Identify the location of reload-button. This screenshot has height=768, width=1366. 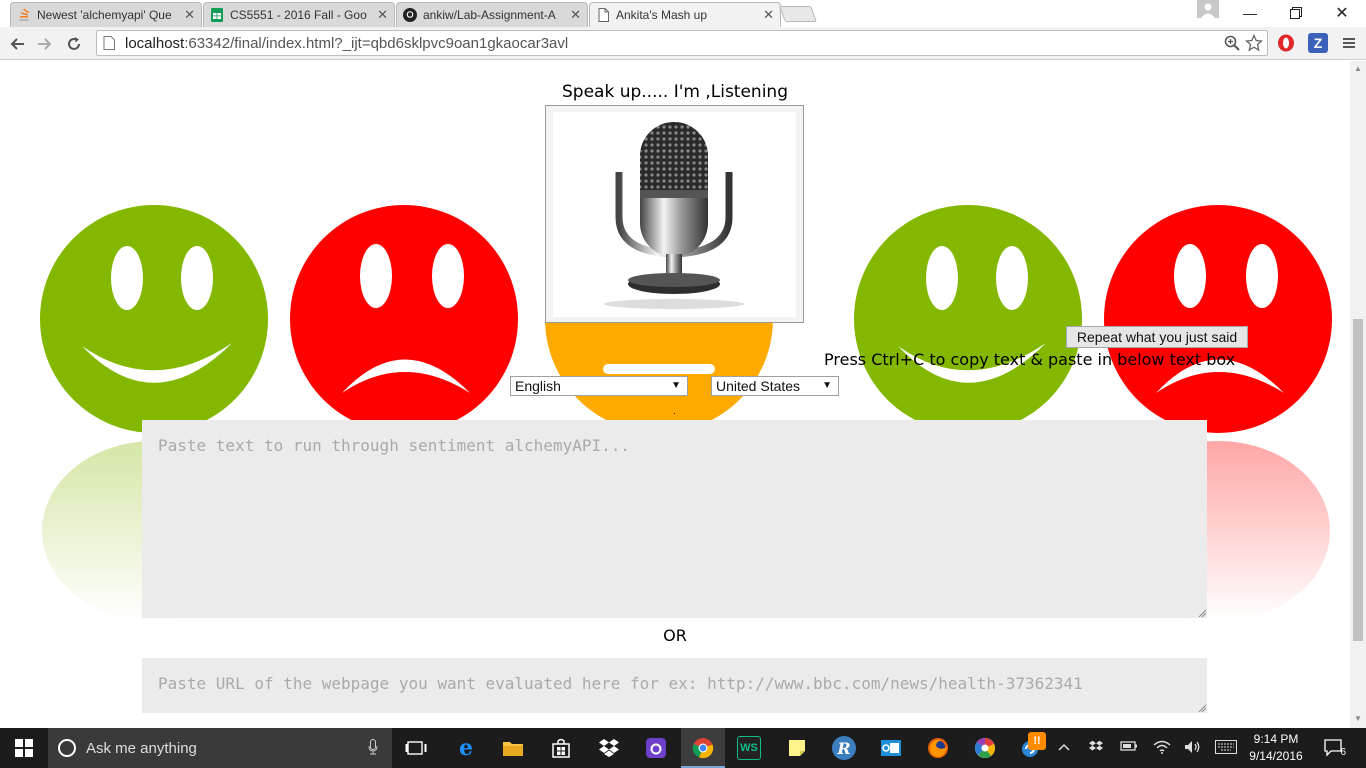
(74, 44).